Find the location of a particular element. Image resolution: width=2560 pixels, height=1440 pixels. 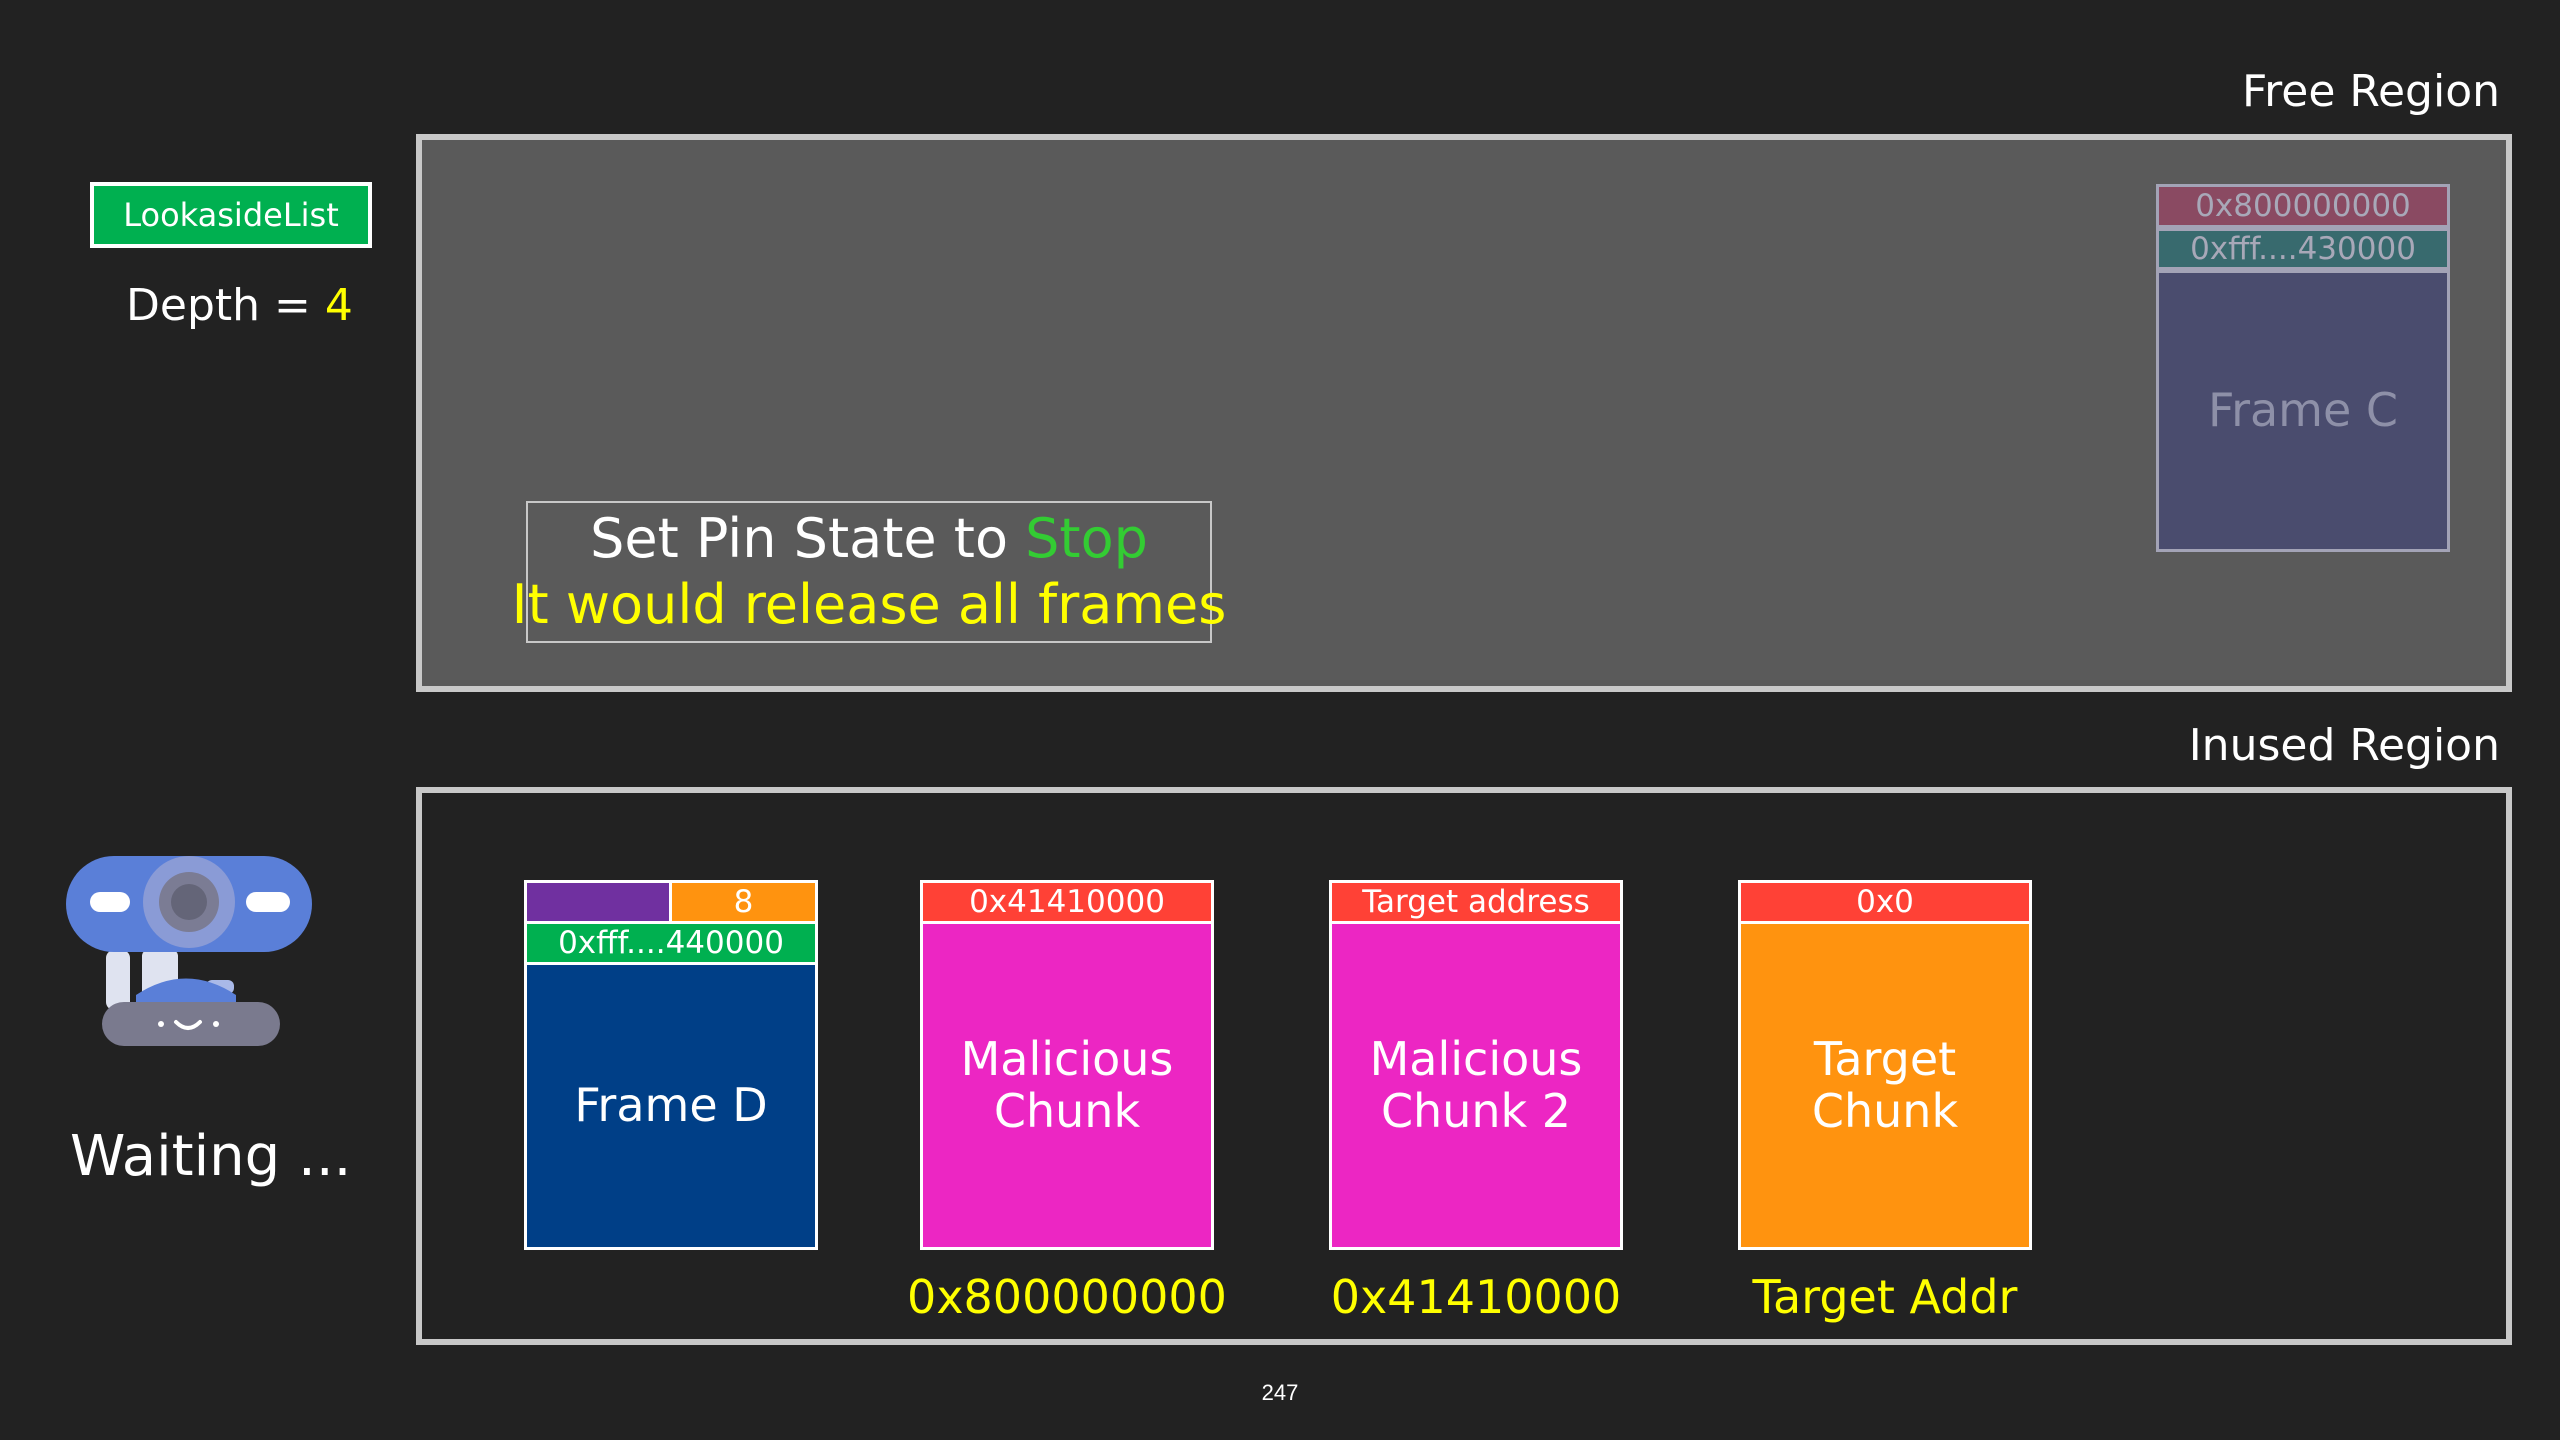

inused-region-label: Inused Region is located at coordinates (2344, 745).